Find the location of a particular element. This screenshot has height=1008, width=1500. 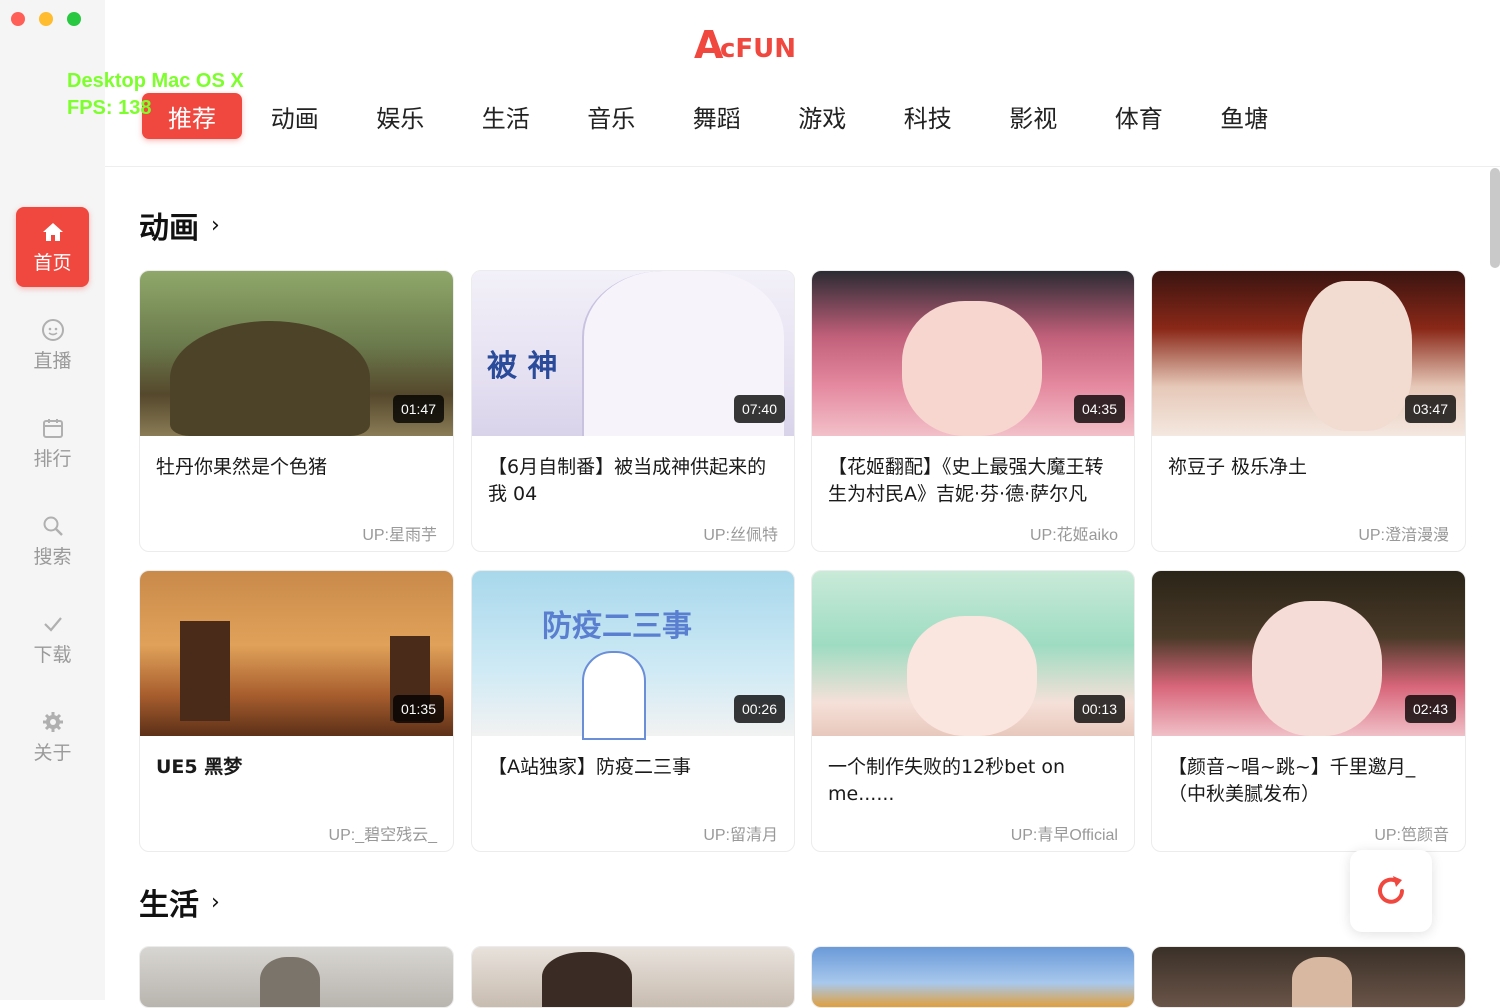

tab-music: 音乐 is located at coordinates (612, 116).